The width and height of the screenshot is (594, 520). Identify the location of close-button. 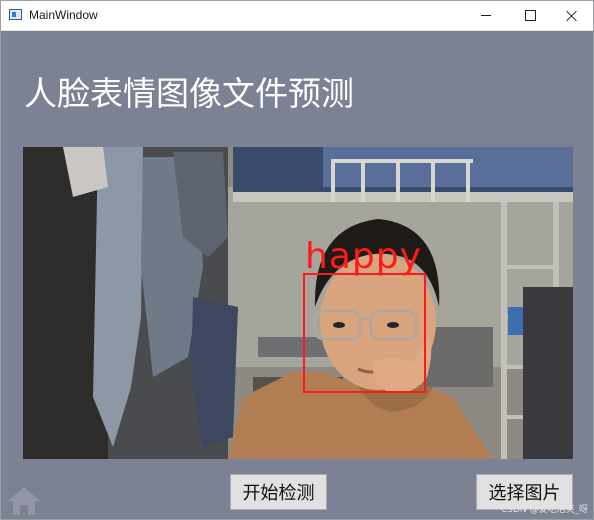
(571, 15).